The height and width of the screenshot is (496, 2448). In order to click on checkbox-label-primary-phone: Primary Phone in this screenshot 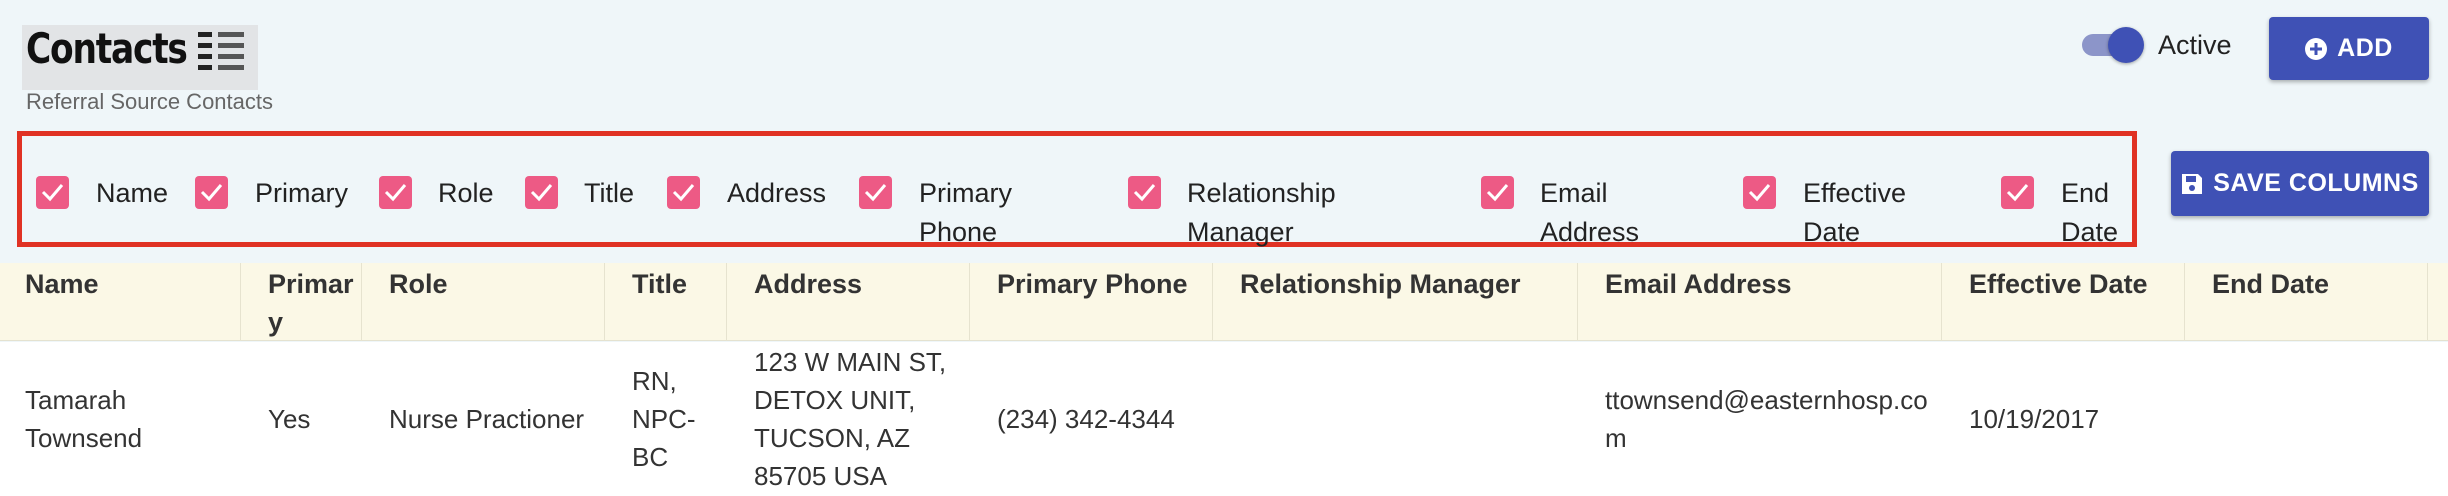, I will do `click(965, 212)`.